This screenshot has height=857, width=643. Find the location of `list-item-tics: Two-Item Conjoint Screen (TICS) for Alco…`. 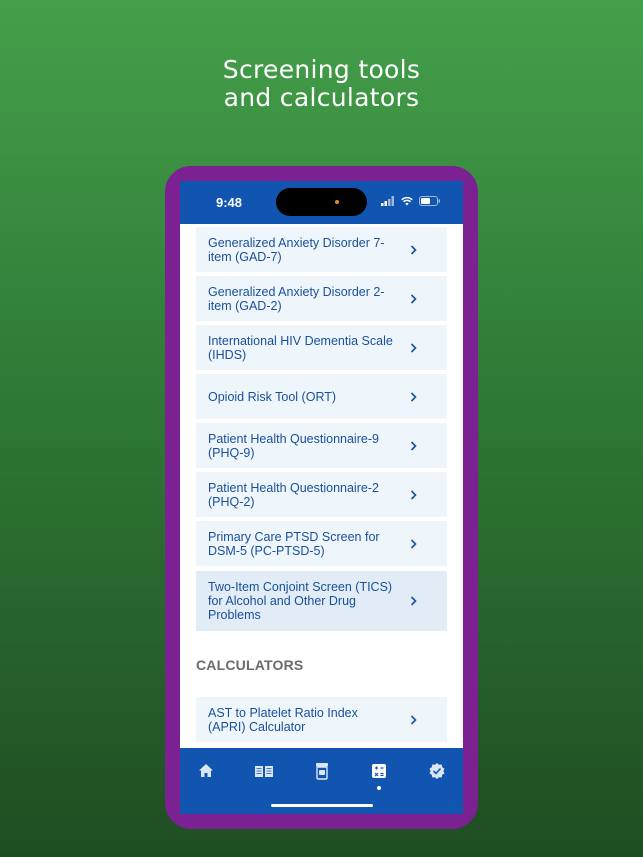

list-item-tics: Two-Item Conjoint Screen (TICS) for Alco… is located at coordinates (321, 601).